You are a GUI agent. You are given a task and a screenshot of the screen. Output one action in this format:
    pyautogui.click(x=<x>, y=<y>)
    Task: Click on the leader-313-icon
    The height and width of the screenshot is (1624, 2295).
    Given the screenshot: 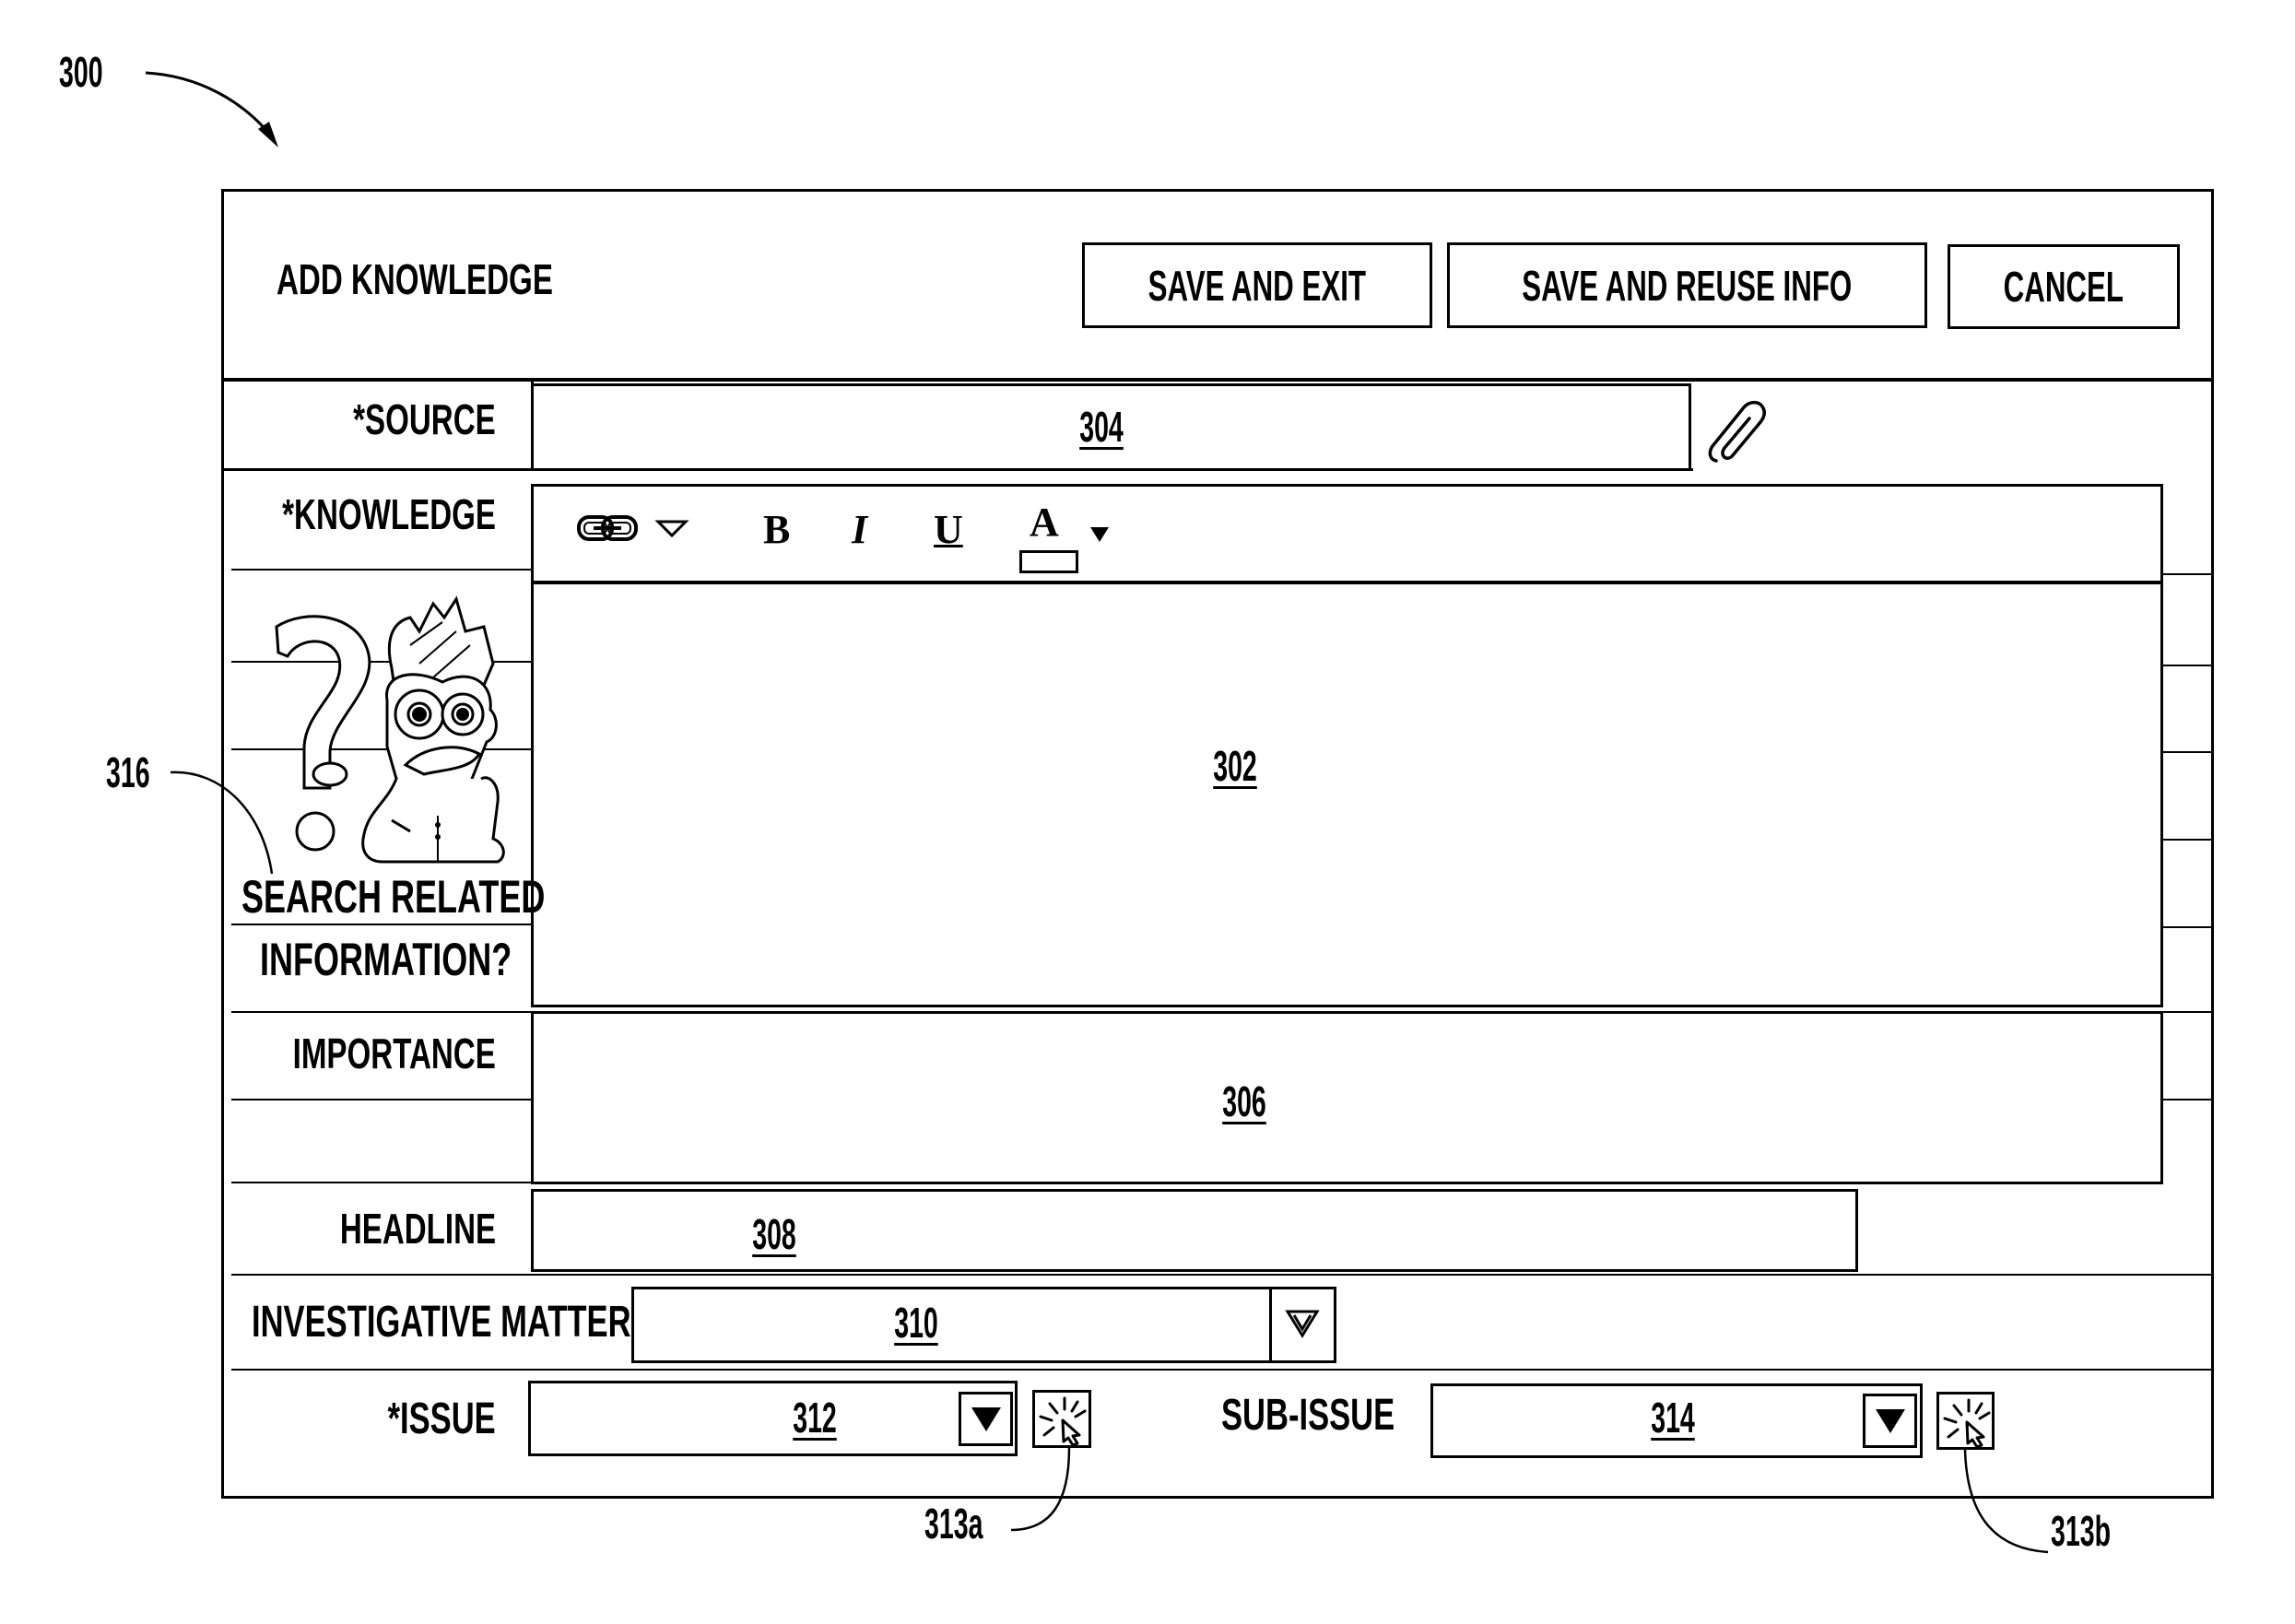 What is the action you would take?
    pyautogui.click(x=1529, y=1500)
    